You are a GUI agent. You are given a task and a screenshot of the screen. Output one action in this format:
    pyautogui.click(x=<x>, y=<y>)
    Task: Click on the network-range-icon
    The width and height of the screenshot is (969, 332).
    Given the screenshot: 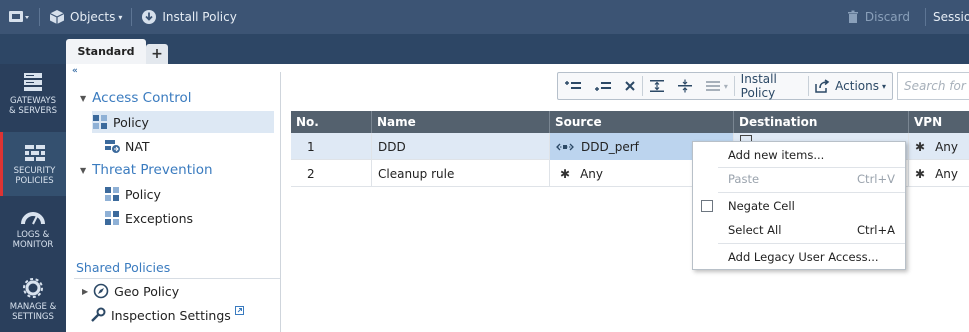 What is the action you would take?
    pyautogui.click(x=565, y=146)
    